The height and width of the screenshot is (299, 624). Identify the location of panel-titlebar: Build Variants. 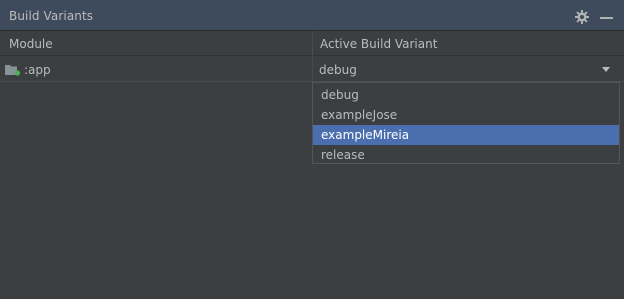
(312, 15).